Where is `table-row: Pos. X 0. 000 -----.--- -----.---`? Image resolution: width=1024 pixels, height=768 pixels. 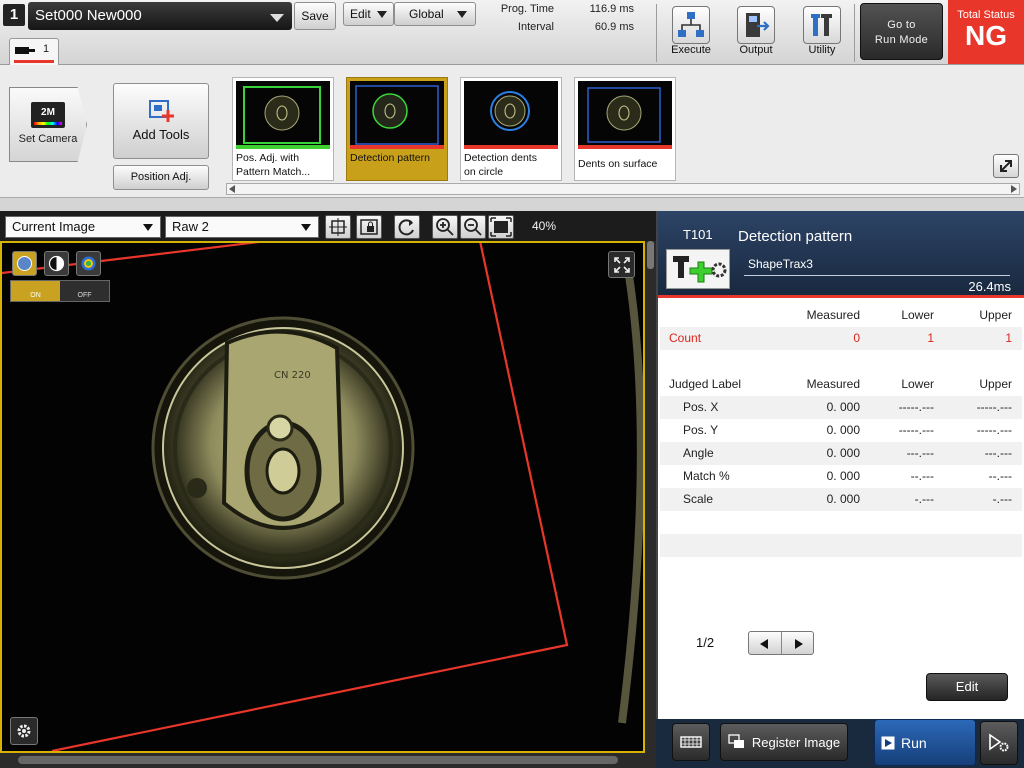 table-row: Pos. X 0. 000 -----.--- -----.--- is located at coordinates (841, 407).